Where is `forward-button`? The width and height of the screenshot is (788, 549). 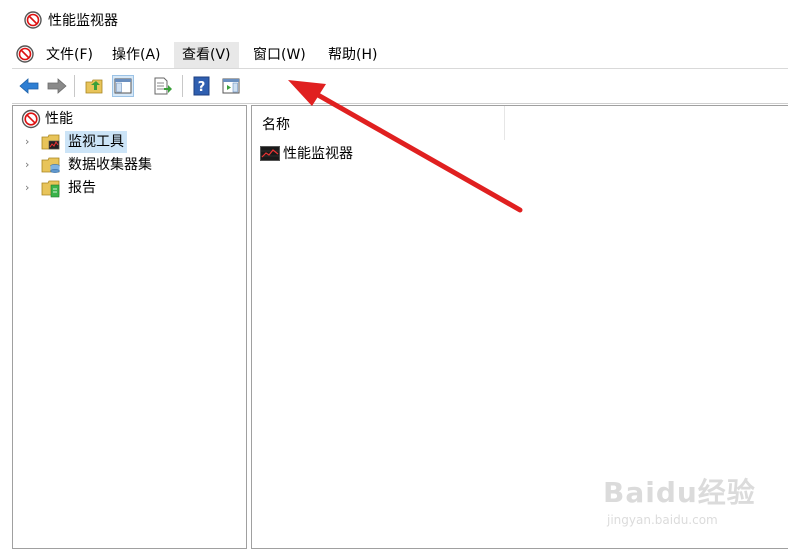
forward-button is located at coordinates (57, 86).